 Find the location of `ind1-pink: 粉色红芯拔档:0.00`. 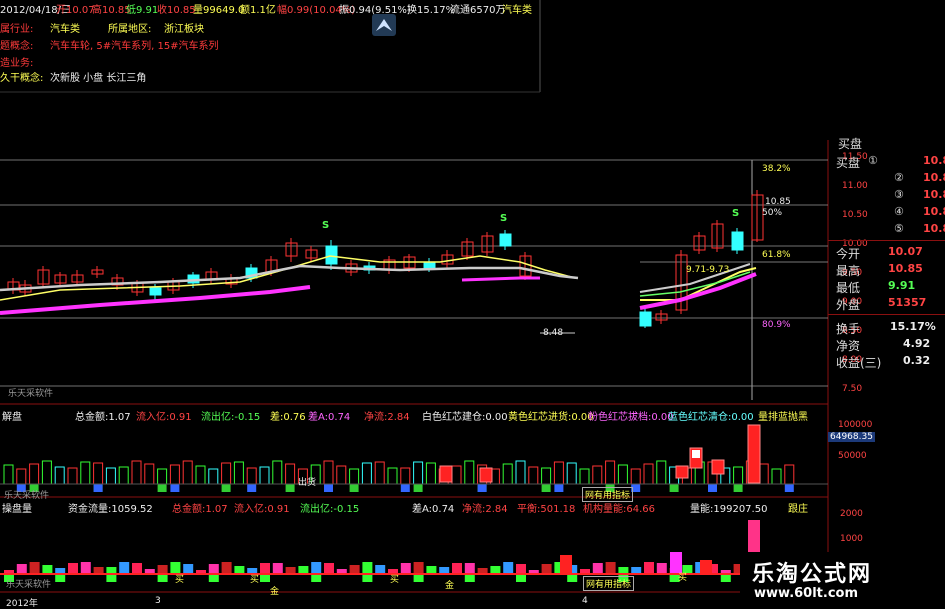

ind1-pink: 粉色红芯拔档:0.00 is located at coordinates (631, 417).